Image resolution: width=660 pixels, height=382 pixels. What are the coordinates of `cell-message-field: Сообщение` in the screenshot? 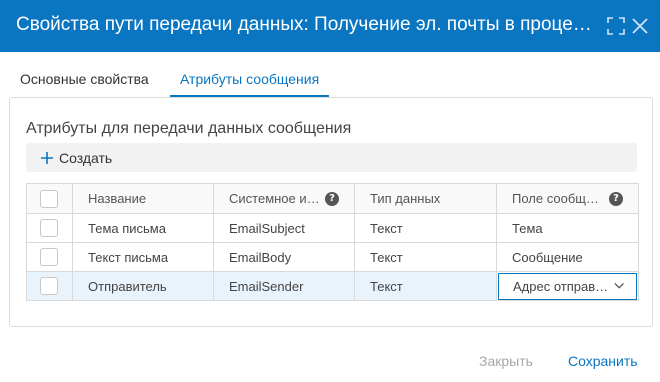 It's located at (567, 257).